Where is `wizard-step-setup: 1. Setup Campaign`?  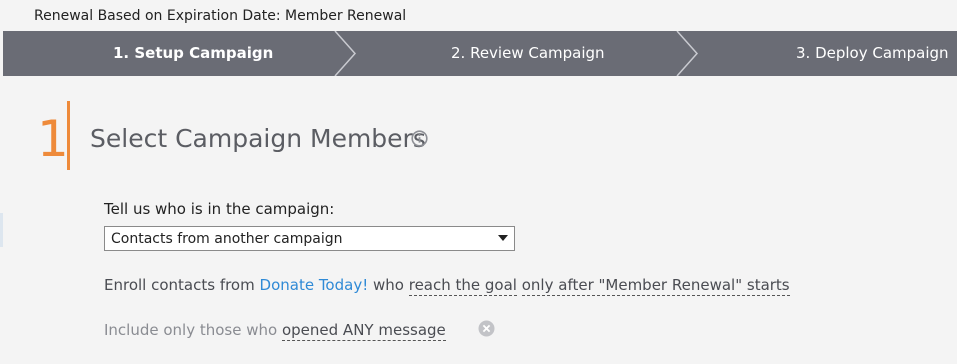 wizard-step-setup: 1. Setup Campaign is located at coordinates (193, 53).